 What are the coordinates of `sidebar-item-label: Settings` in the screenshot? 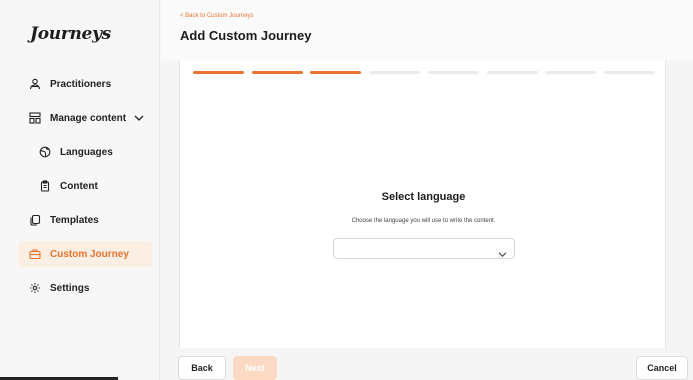 It's located at (70, 288).